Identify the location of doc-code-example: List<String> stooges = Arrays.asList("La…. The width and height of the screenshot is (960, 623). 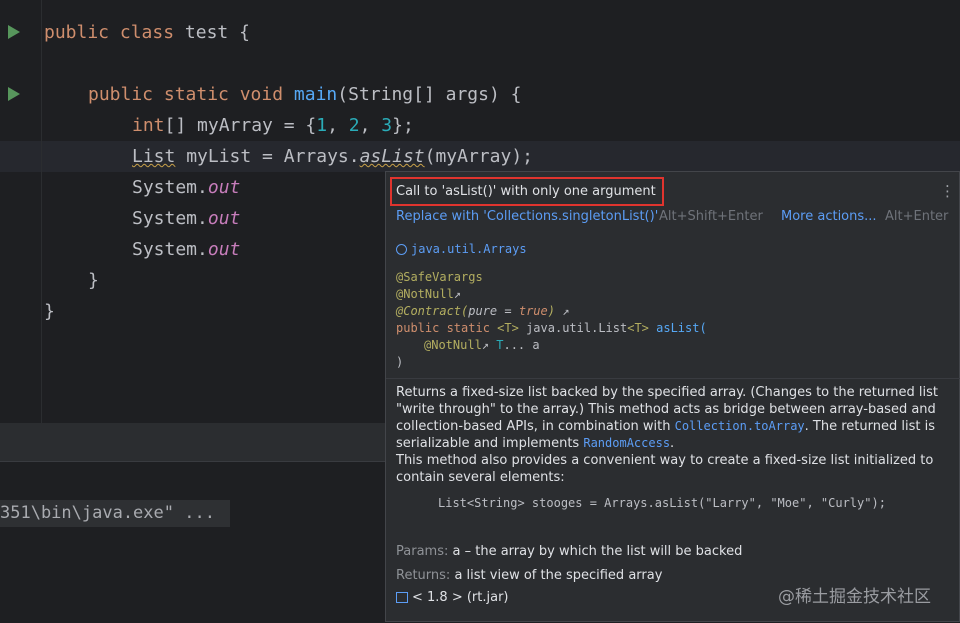
(662, 503).